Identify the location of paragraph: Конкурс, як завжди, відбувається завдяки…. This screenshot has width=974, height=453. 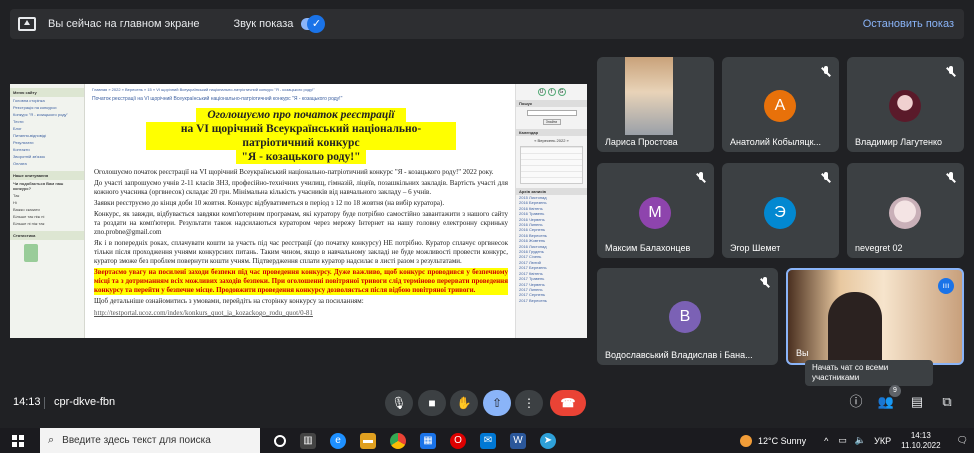
(301, 223).